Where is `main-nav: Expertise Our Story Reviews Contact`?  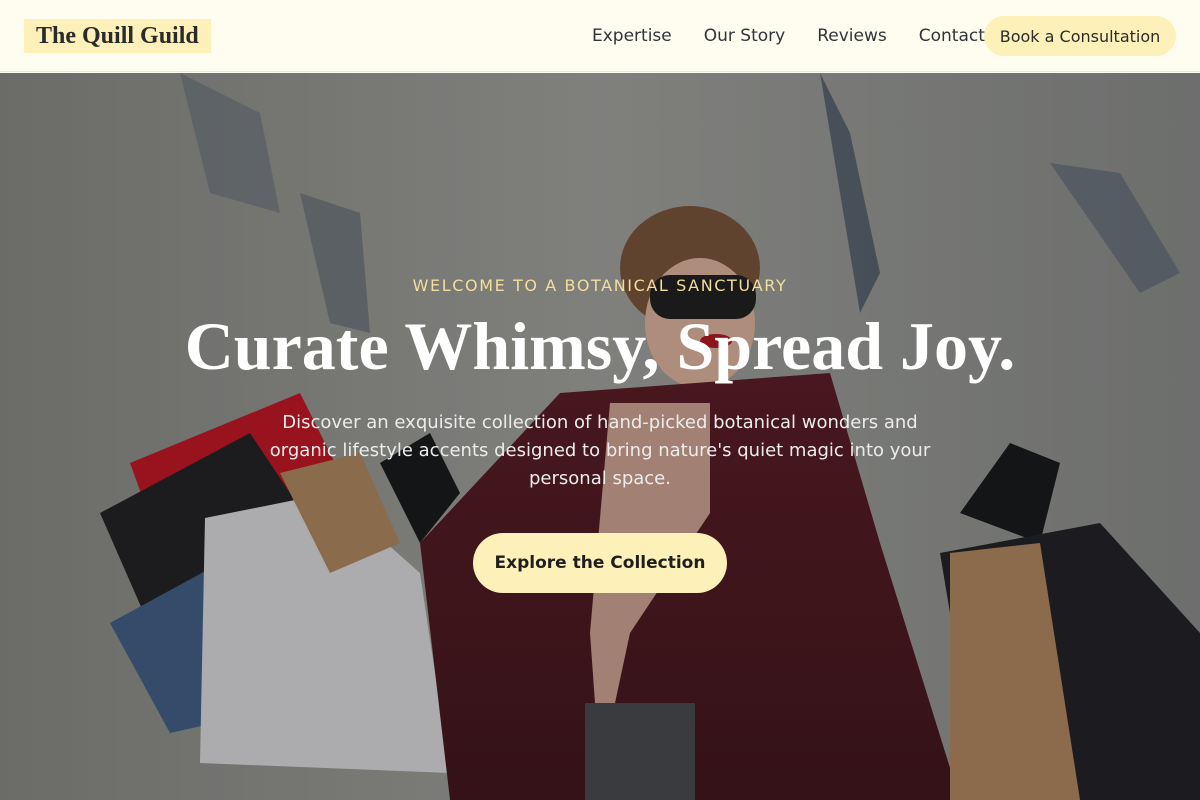 main-nav: Expertise Our Story Reviews Contact is located at coordinates (804, 36).